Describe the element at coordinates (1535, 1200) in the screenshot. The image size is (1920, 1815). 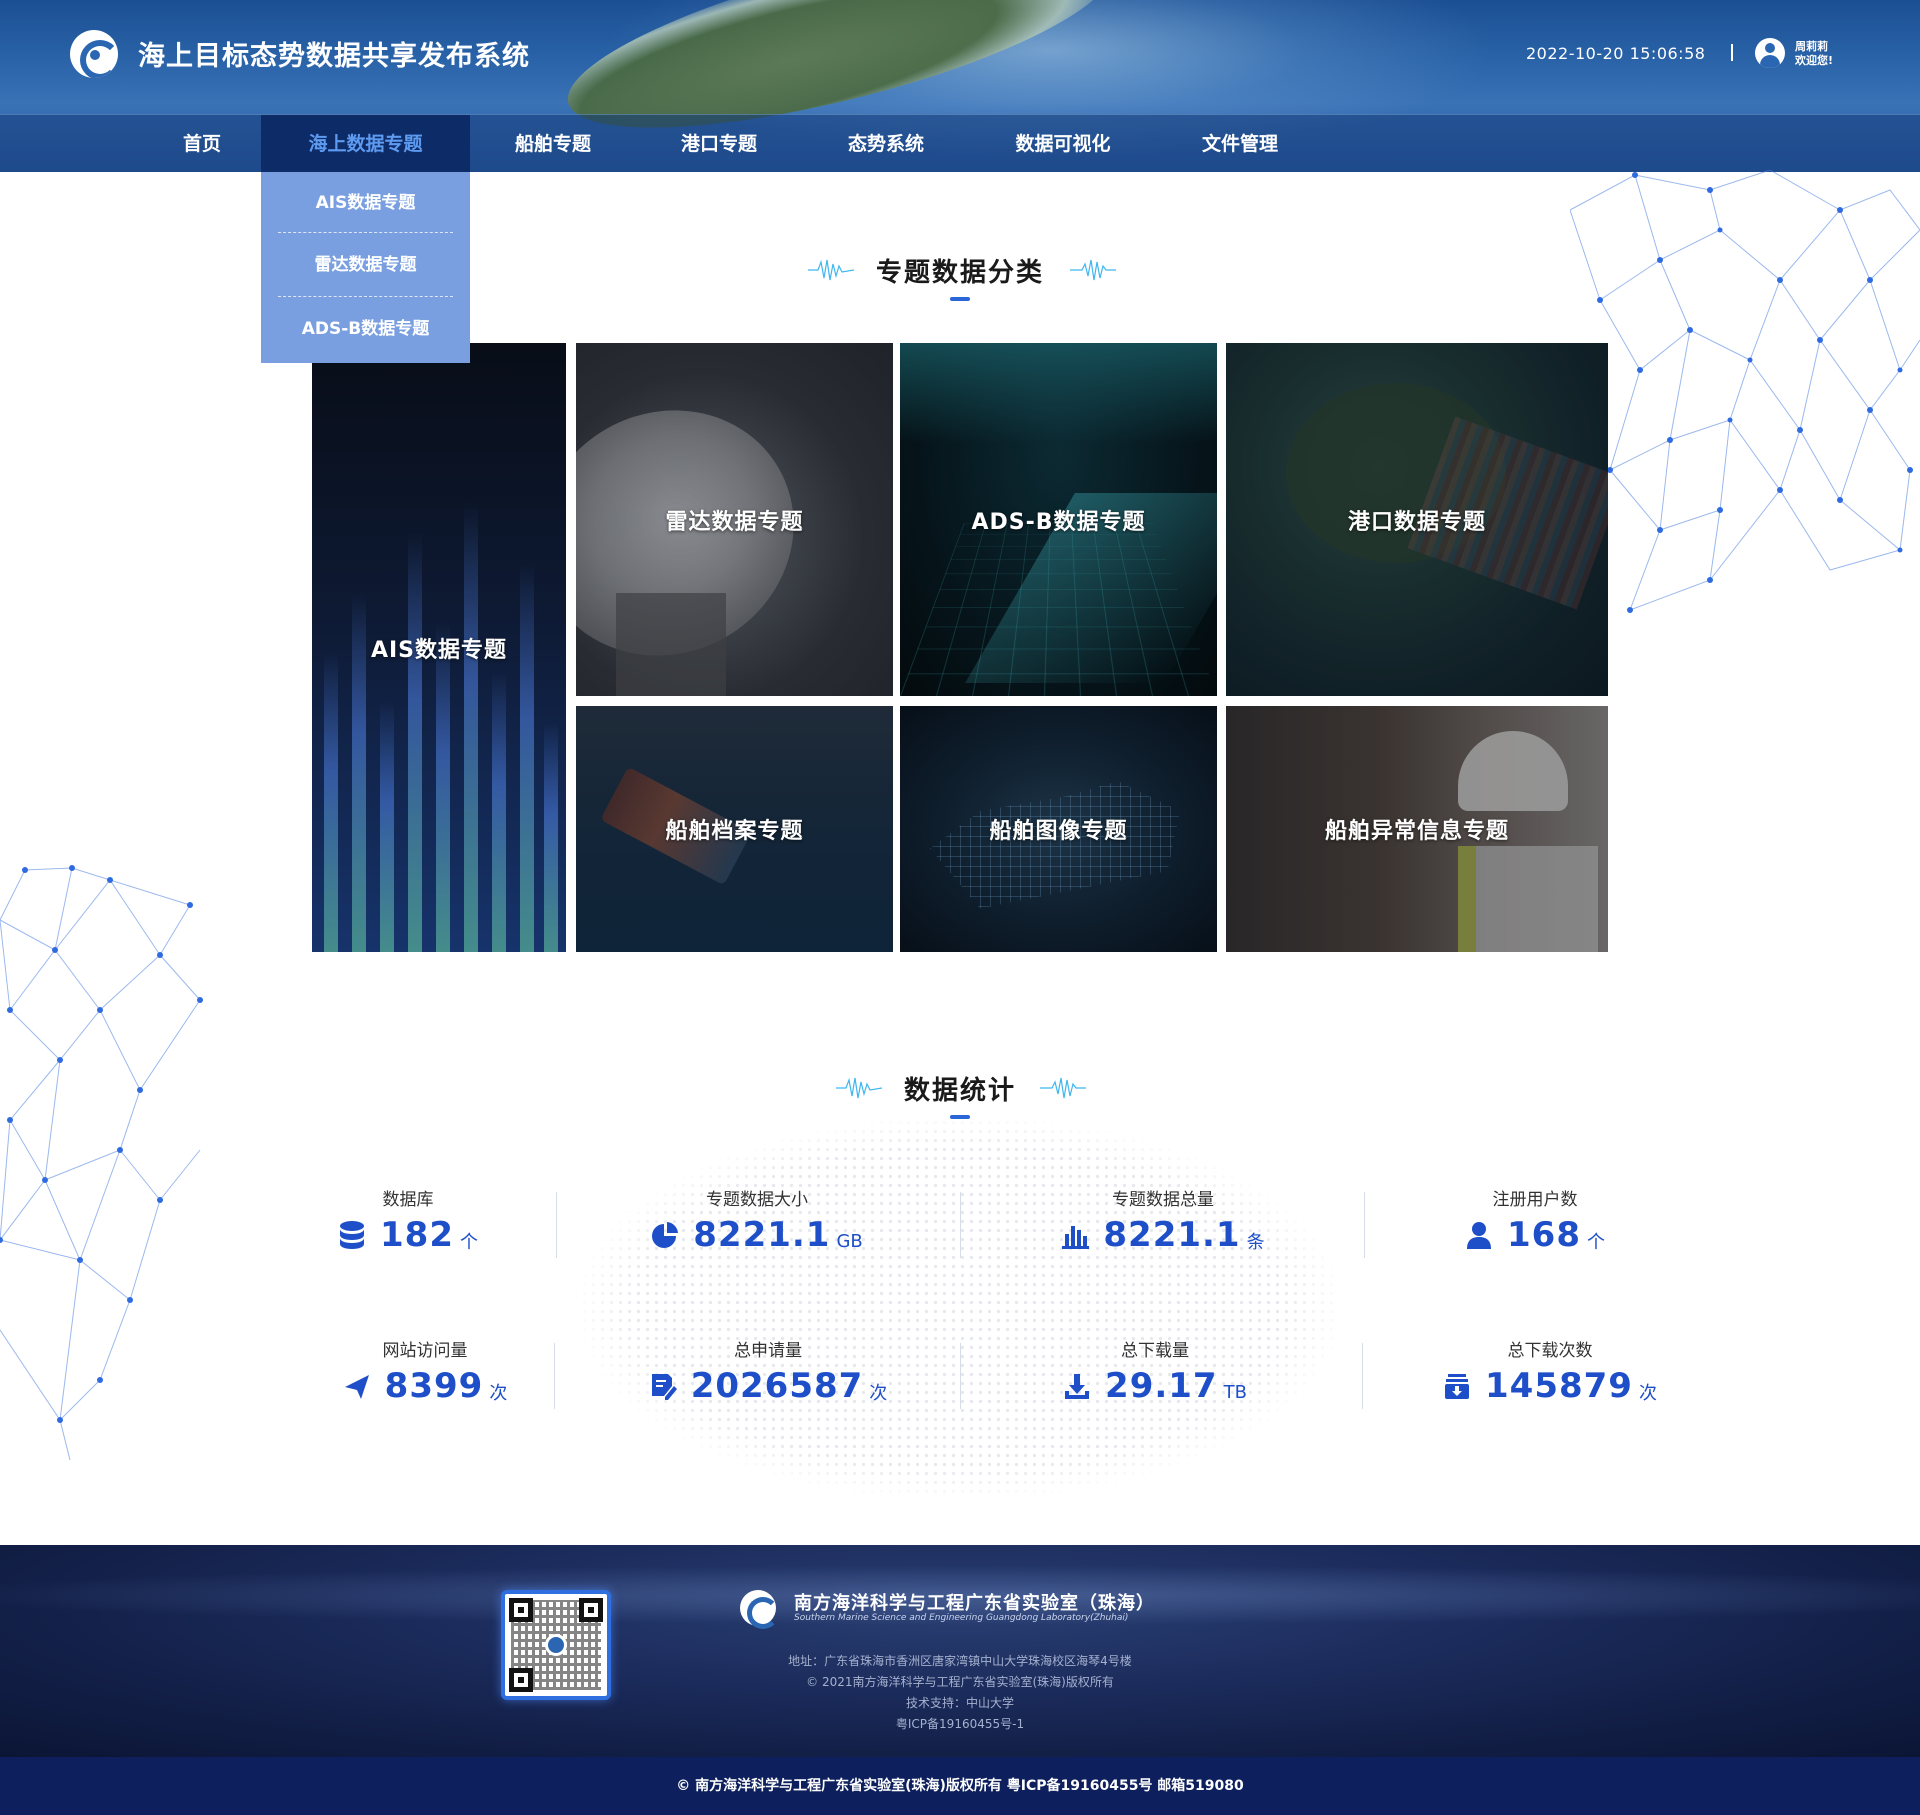
I see `stat-label: 注册用户数` at that location.